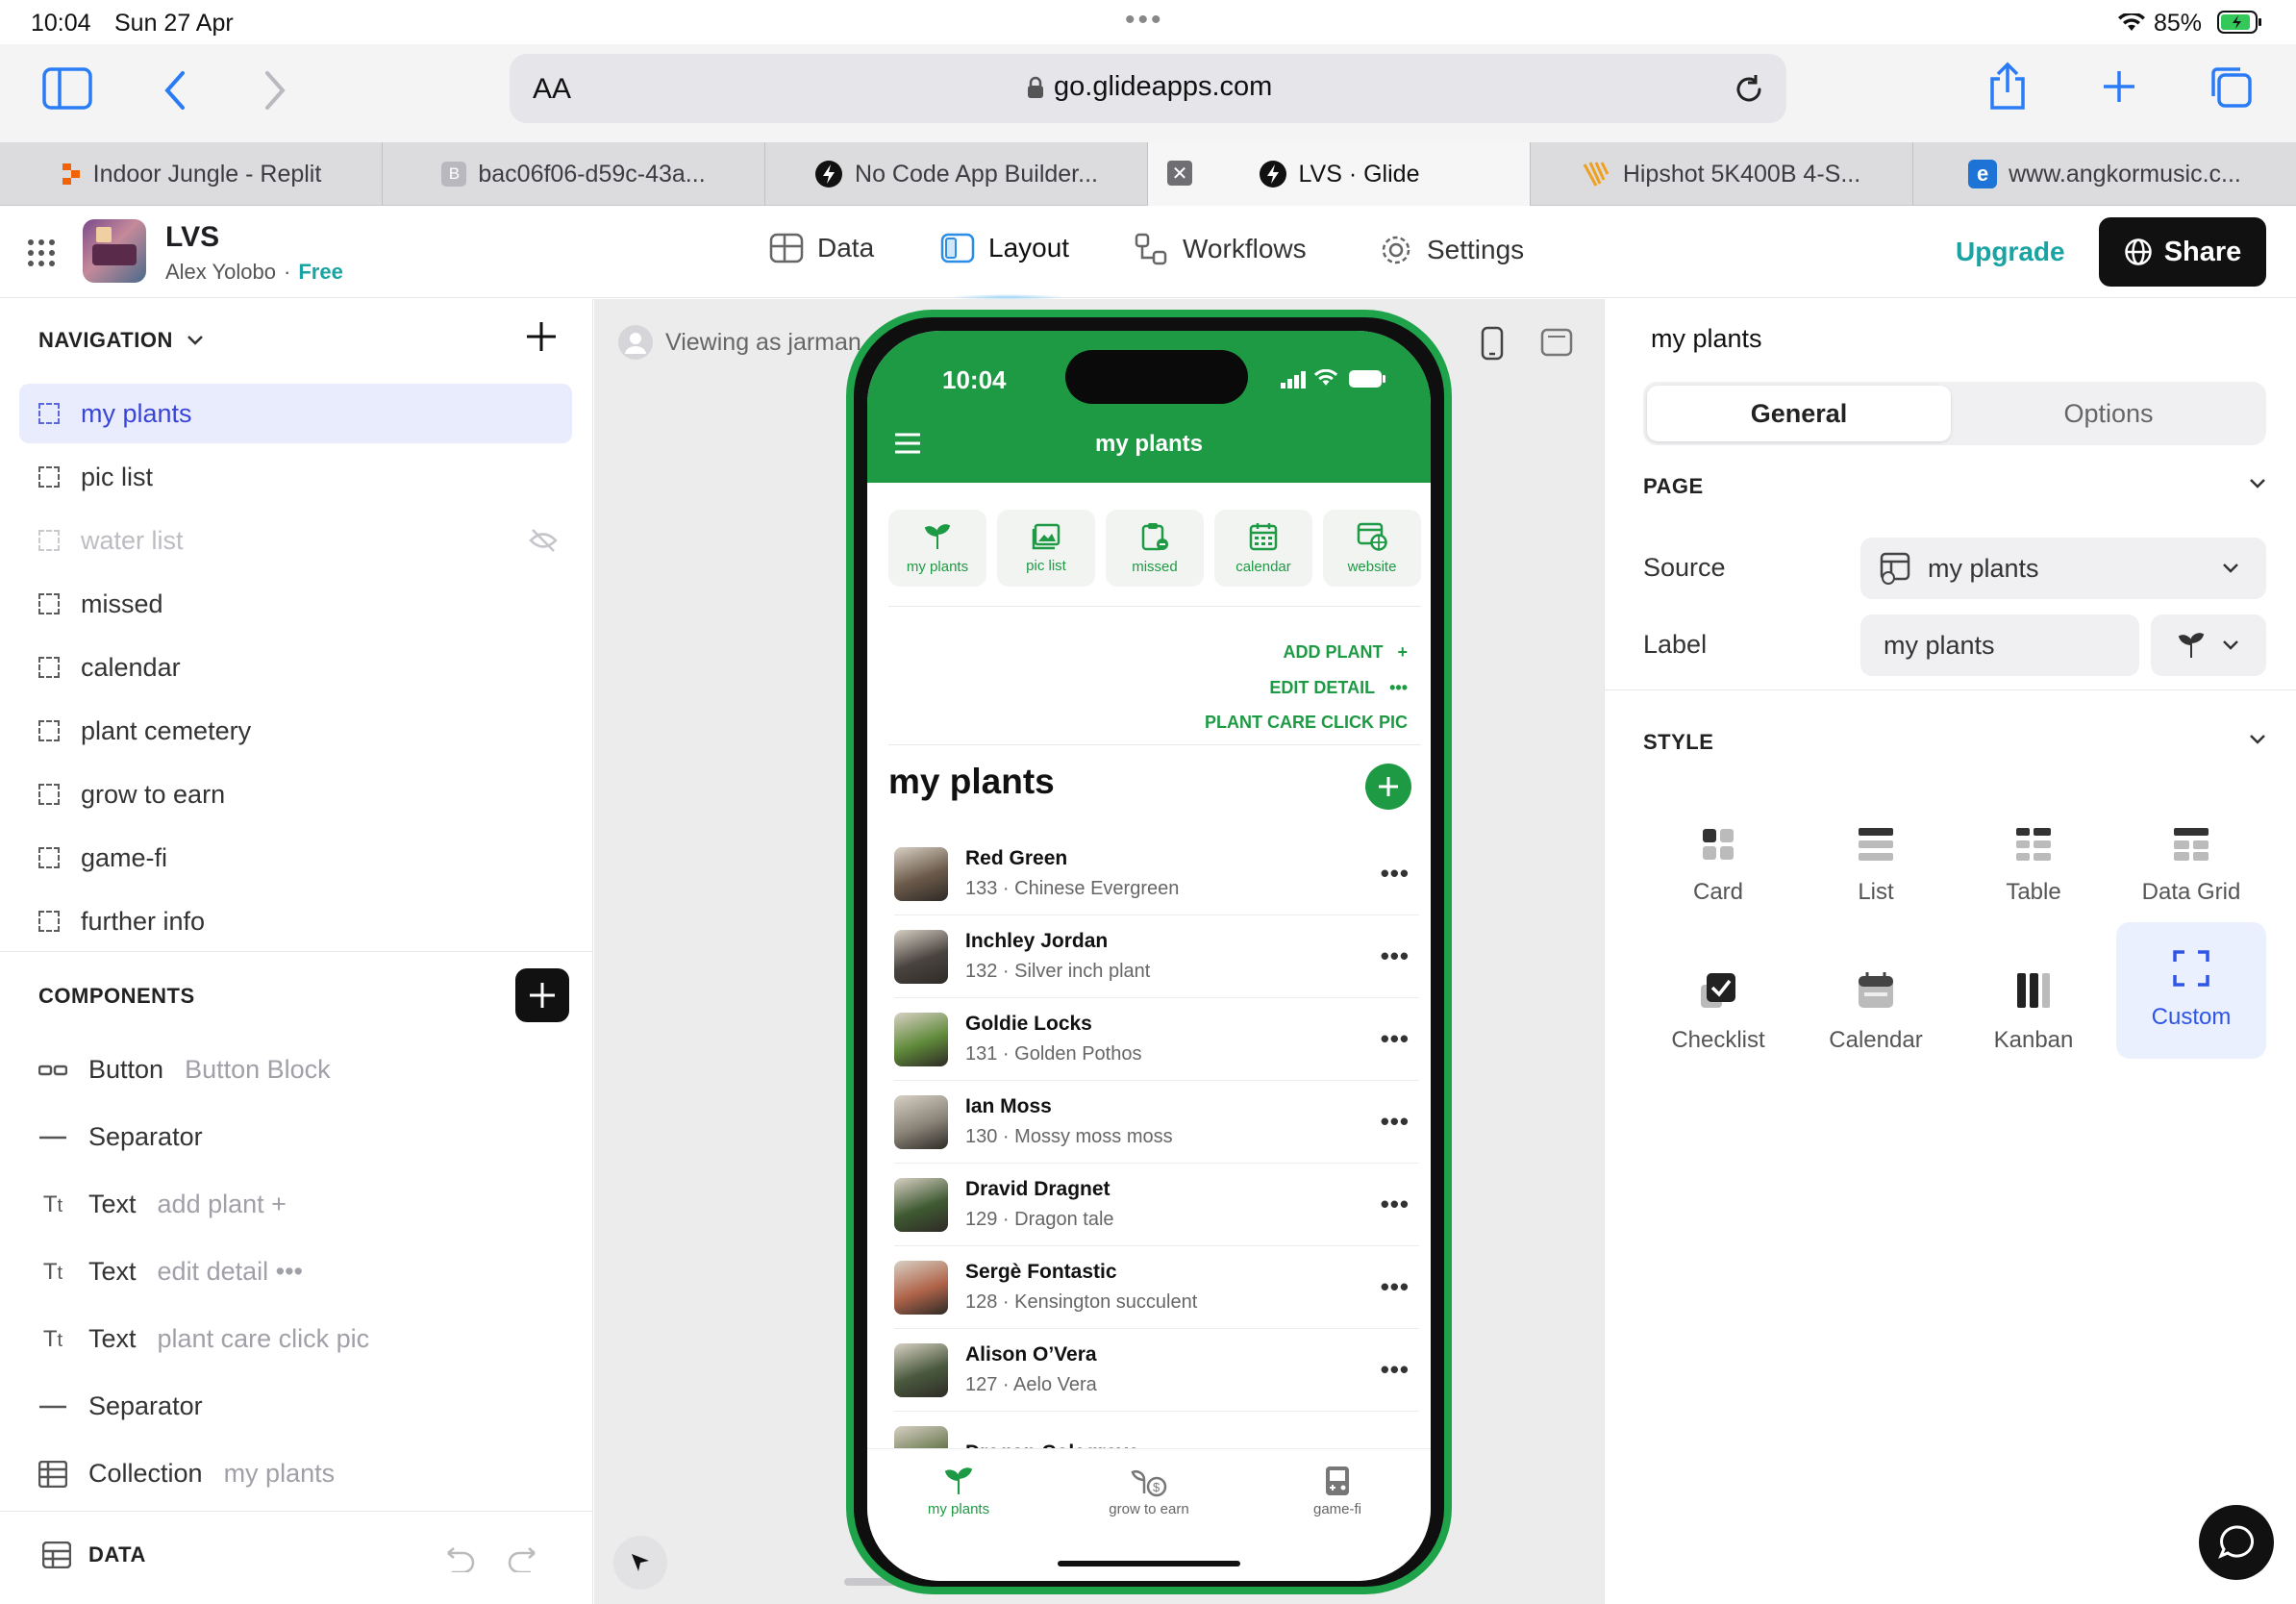 The width and height of the screenshot is (2296, 1604). Describe the element at coordinates (1556, 342) in the screenshot. I see `tablet-preview-icon` at that location.